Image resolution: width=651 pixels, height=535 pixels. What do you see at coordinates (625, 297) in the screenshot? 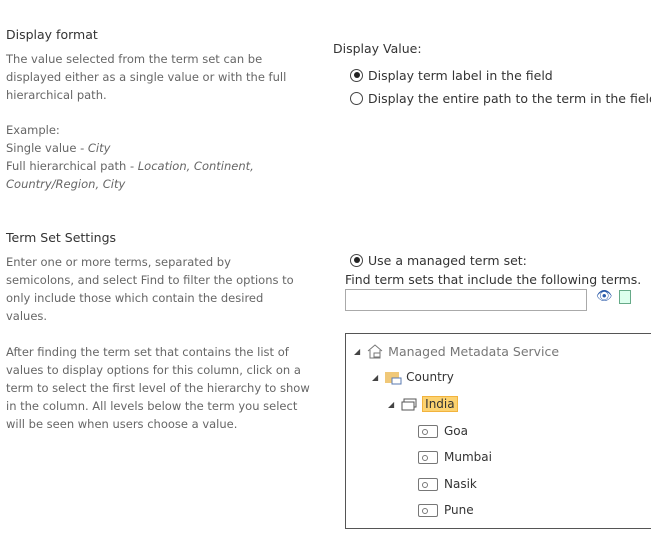
I see `refresh-icon` at bounding box center [625, 297].